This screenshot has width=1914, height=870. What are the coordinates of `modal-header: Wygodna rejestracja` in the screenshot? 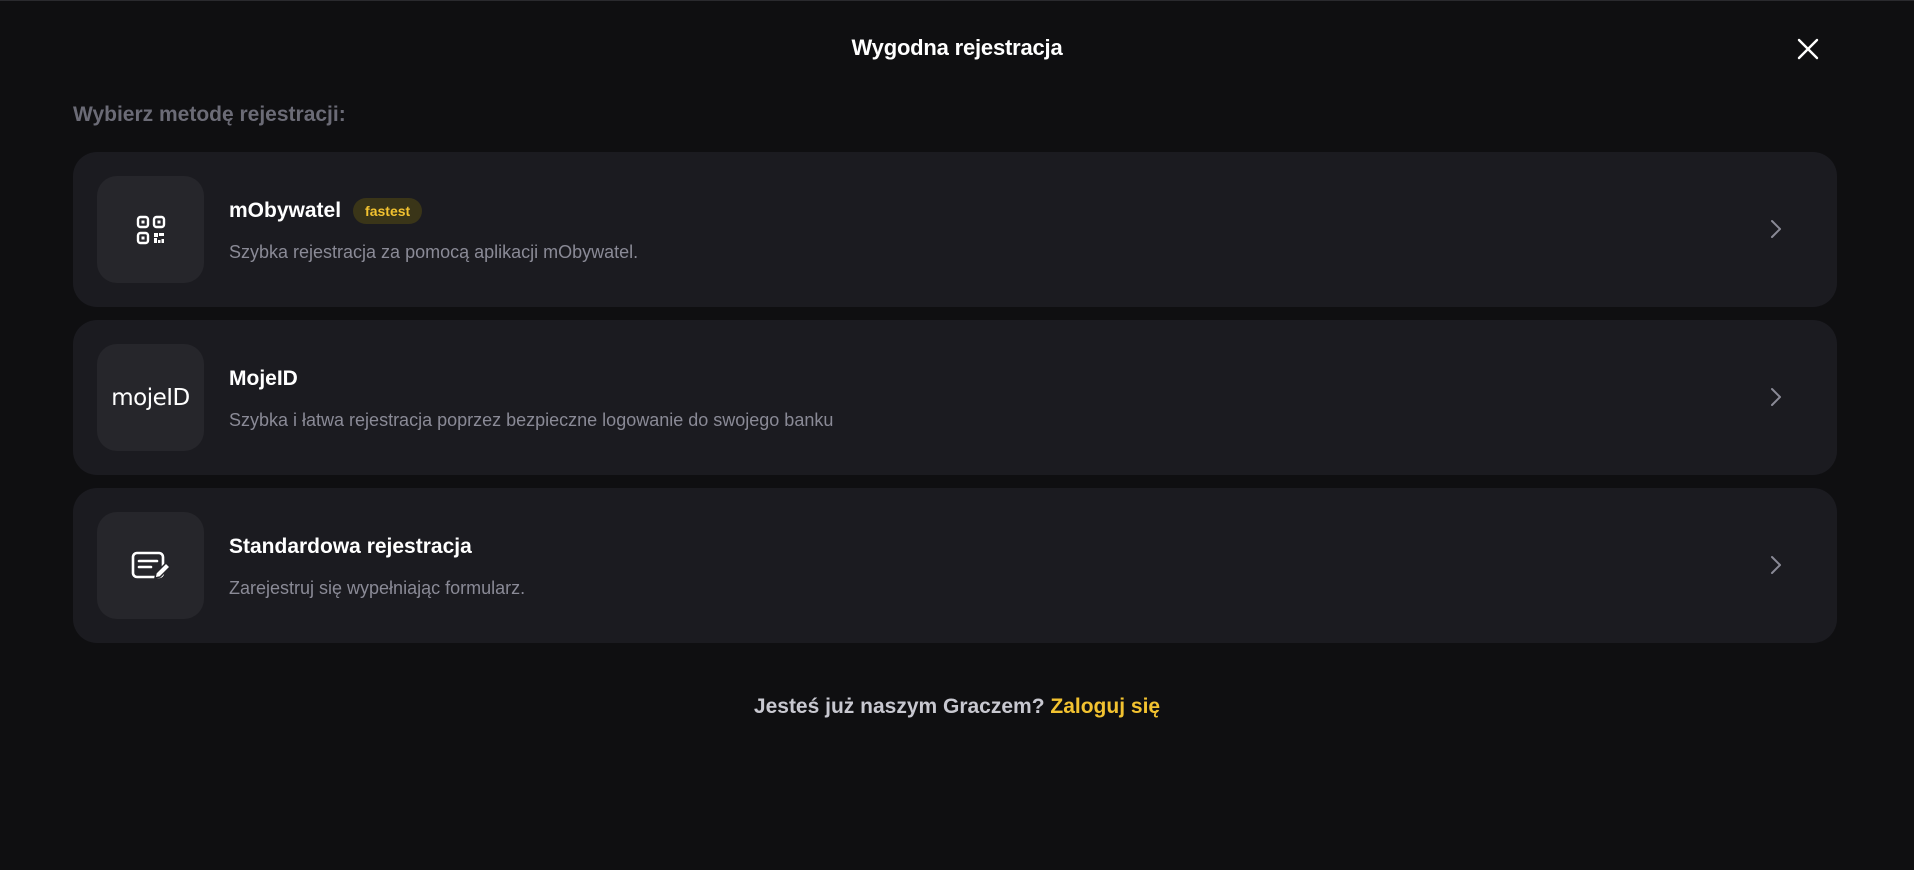 It's located at (957, 50).